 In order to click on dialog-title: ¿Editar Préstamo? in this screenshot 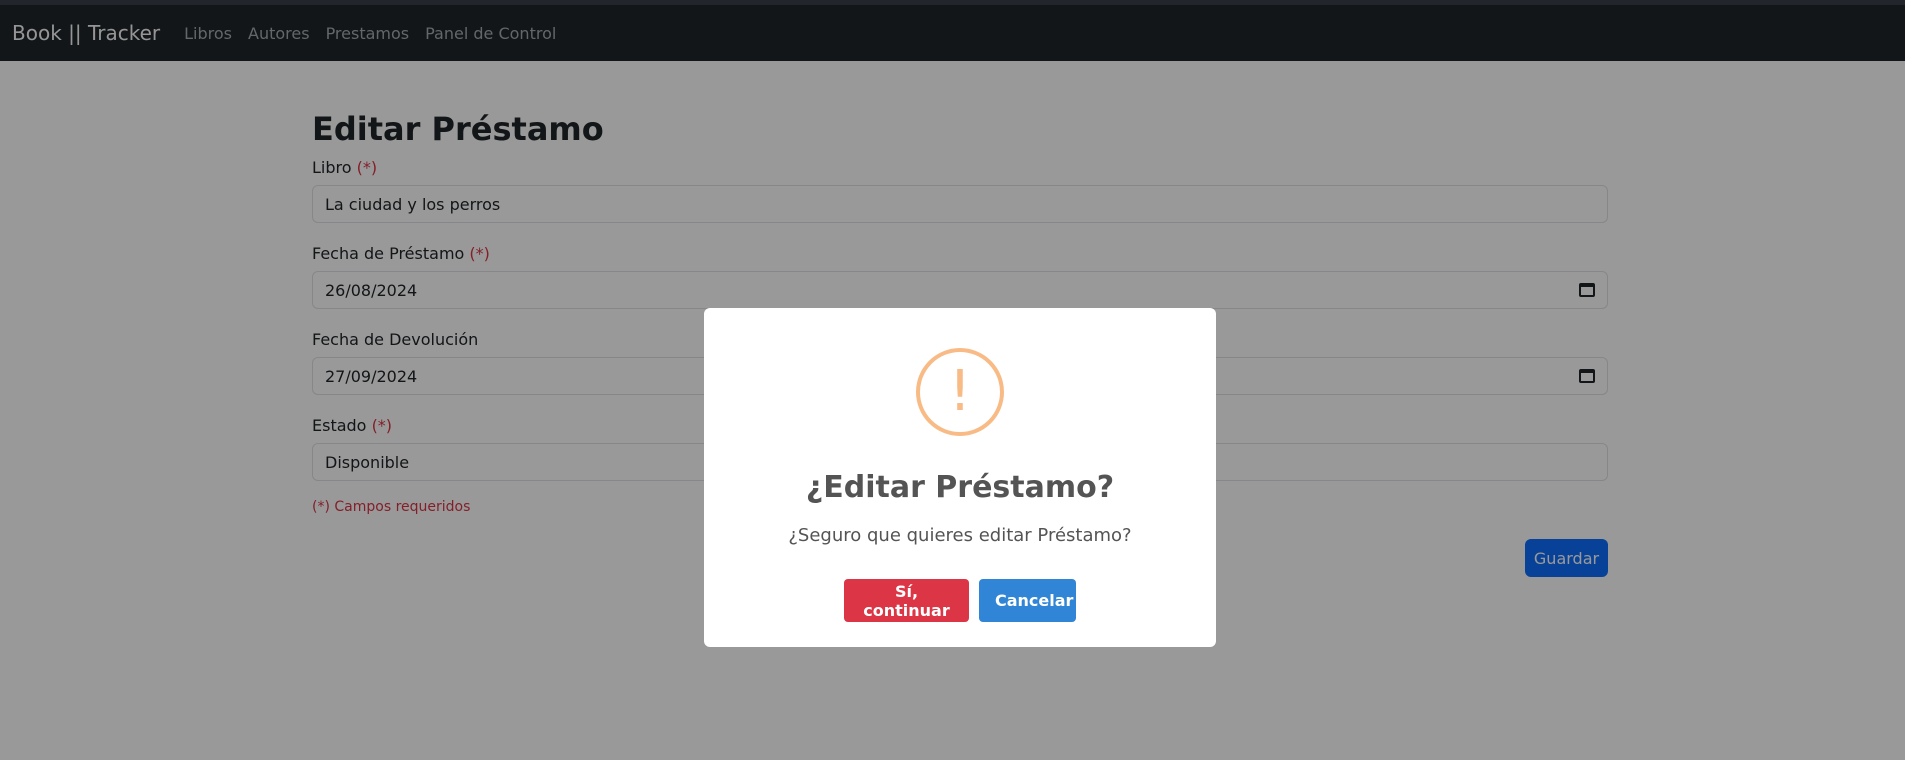, I will do `click(960, 487)`.